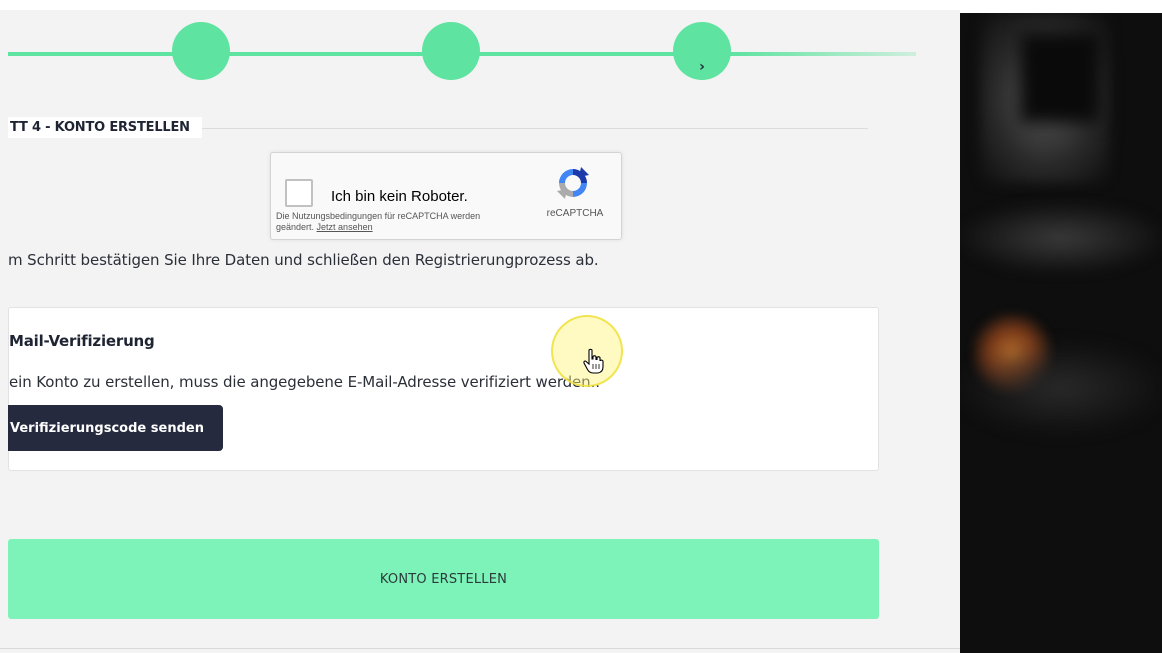 The image size is (1162, 653). What do you see at coordinates (573, 183) in the screenshot?
I see `recaptcha-logo-icon` at bounding box center [573, 183].